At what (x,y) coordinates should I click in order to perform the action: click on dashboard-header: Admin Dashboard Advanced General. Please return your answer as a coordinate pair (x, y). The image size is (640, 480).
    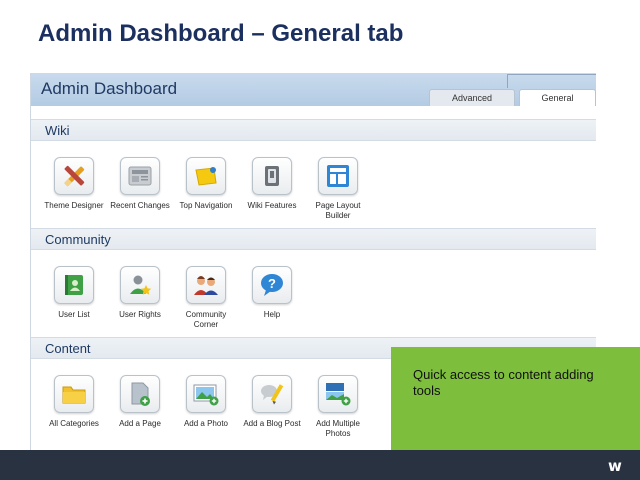
    Looking at the image, I should click on (313, 89).